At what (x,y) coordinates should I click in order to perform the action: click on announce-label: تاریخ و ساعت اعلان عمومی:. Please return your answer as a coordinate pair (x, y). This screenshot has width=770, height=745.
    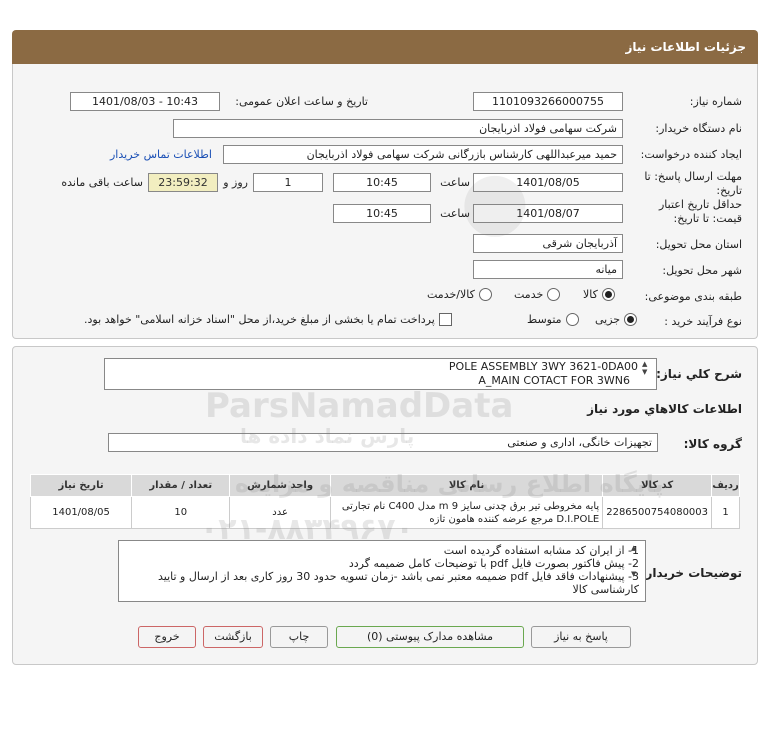
    Looking at the image, I should click on (301, 101).